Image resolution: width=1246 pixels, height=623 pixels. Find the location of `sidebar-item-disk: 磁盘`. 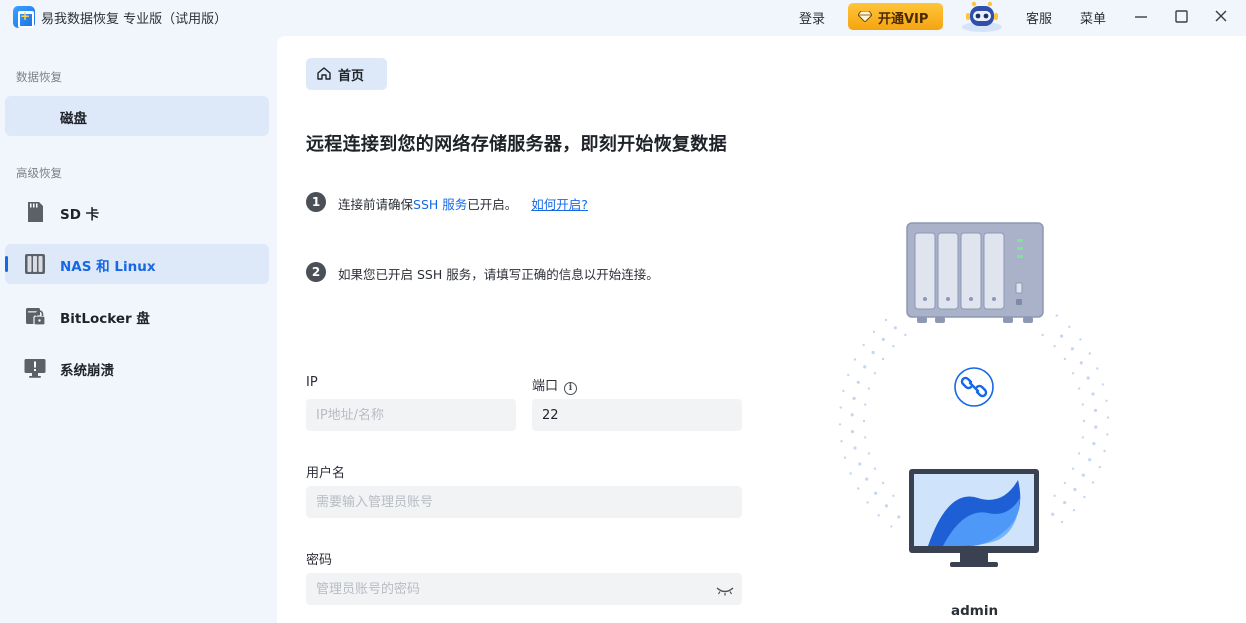

sidebar-item-disk: 磁盘 is located at coordinates (137, 116).